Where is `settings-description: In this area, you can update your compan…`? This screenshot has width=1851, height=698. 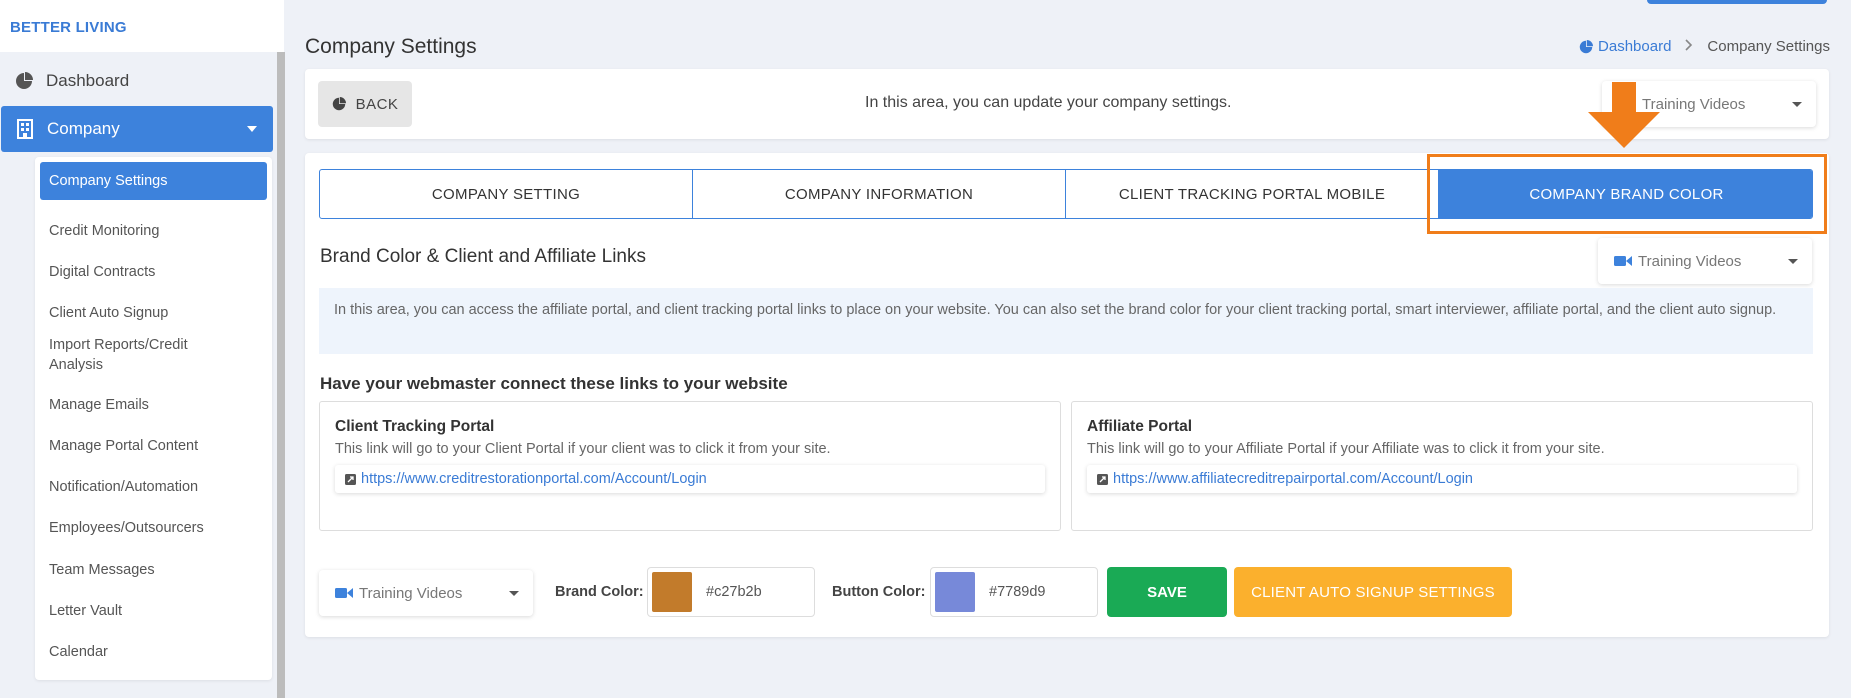 settings-description: In this area, you can update your compan… is located at coordinates (1048, 102).